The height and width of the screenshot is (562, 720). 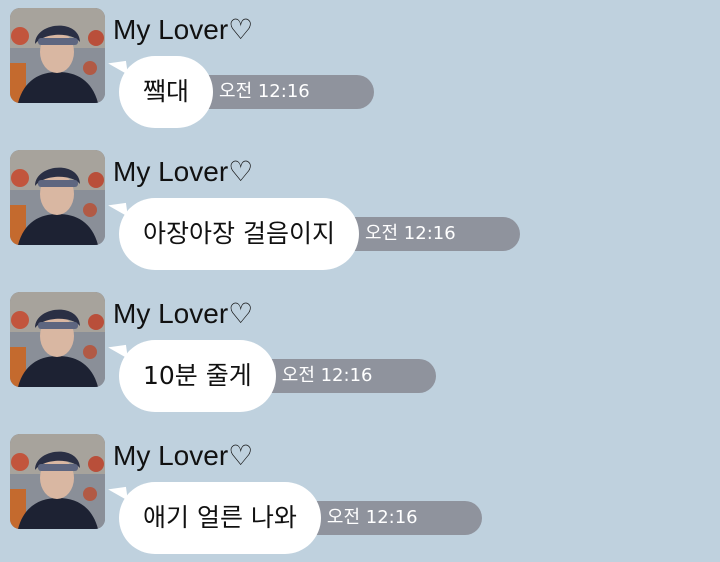 I want to click on message-row: 애기 얼른 나와 오전 12:16, so click(x=296, y=518).